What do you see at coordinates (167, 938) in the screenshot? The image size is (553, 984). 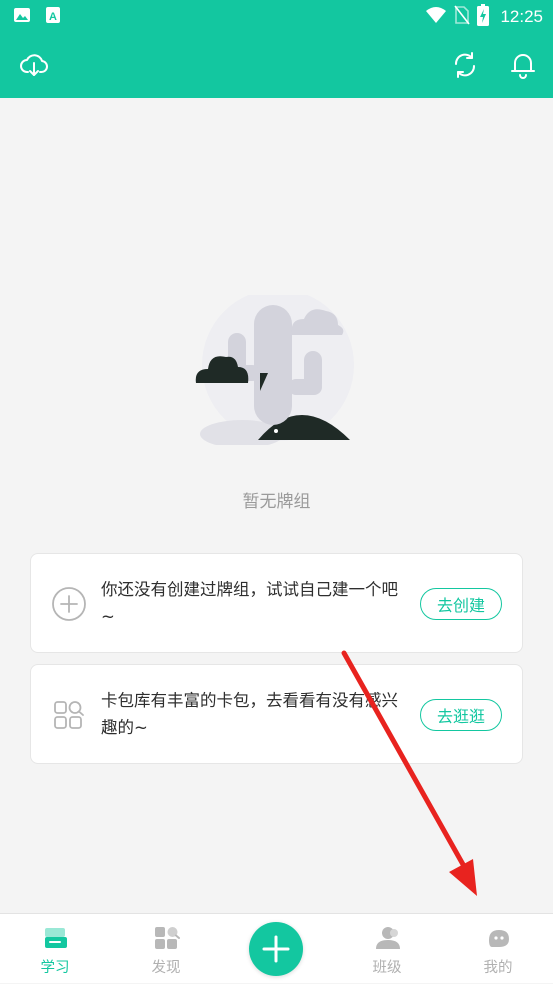 I see `discover-icon` at bounding box center [167, 938].